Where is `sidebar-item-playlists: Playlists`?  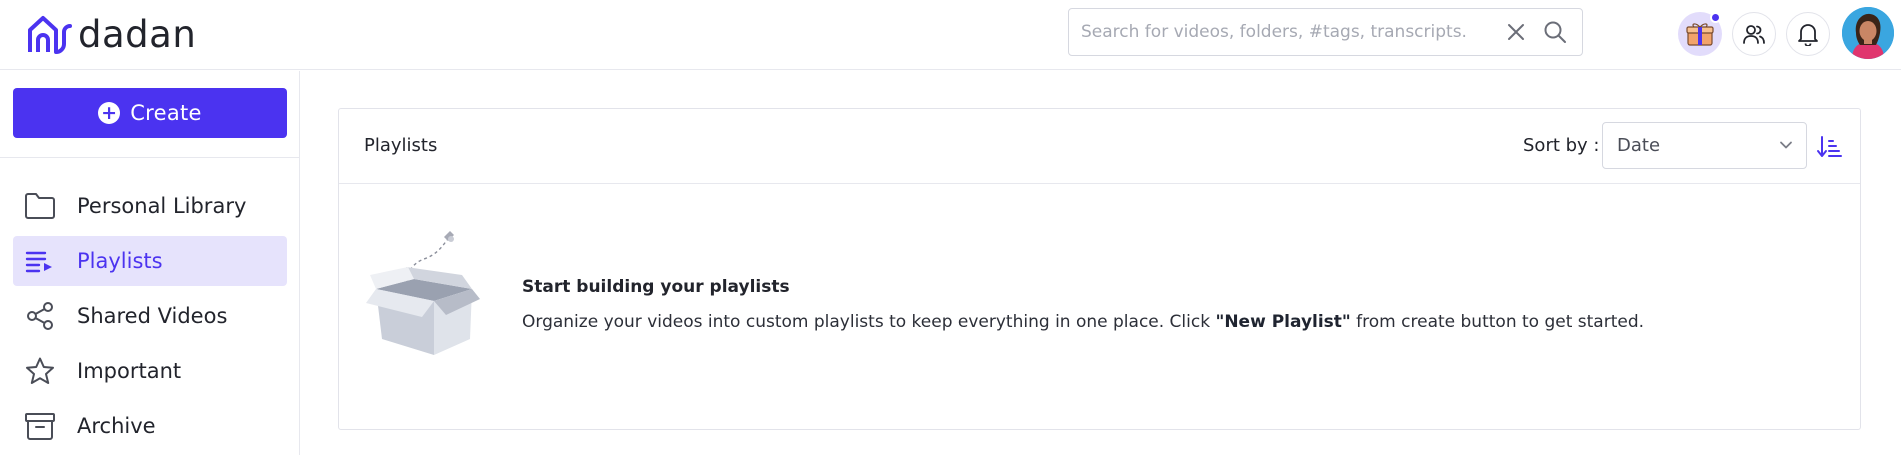 sidebar-item-playlists: Playlists is located at coordinates (150, 261).